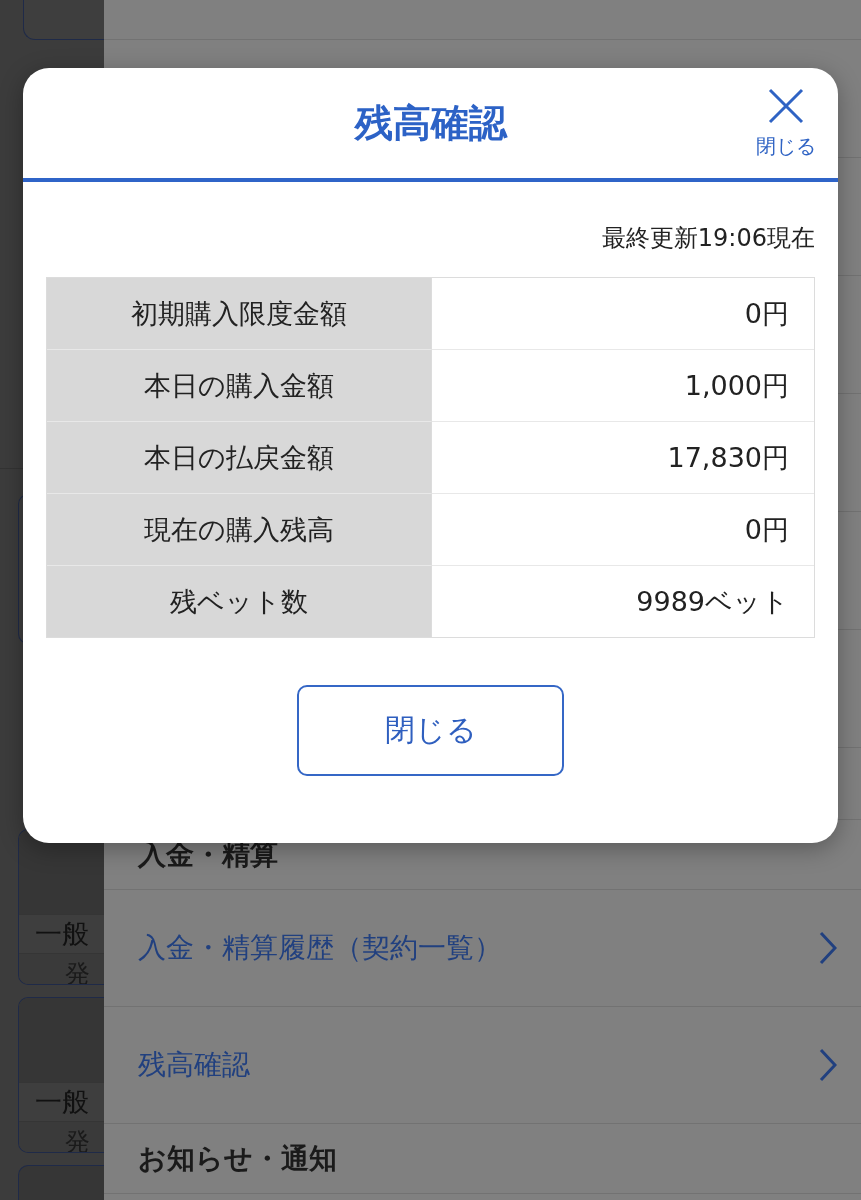 The image size is (861, 1200). Describe the element at coordinates (622, 529) in the screenshot. I see `table-cell: 0円` at that location.